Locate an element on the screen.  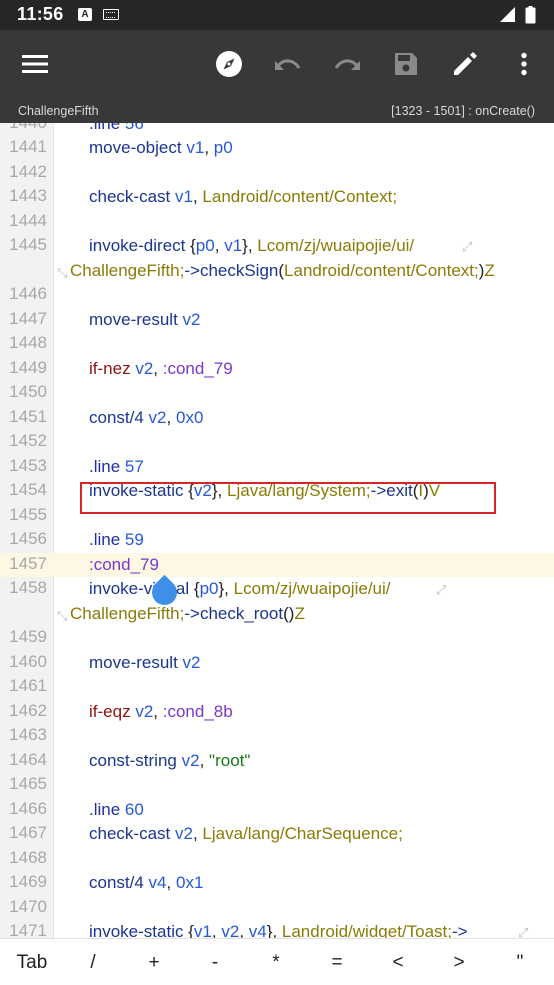
class-name: ChallengeFifth; is located at coordinates (127, 613).